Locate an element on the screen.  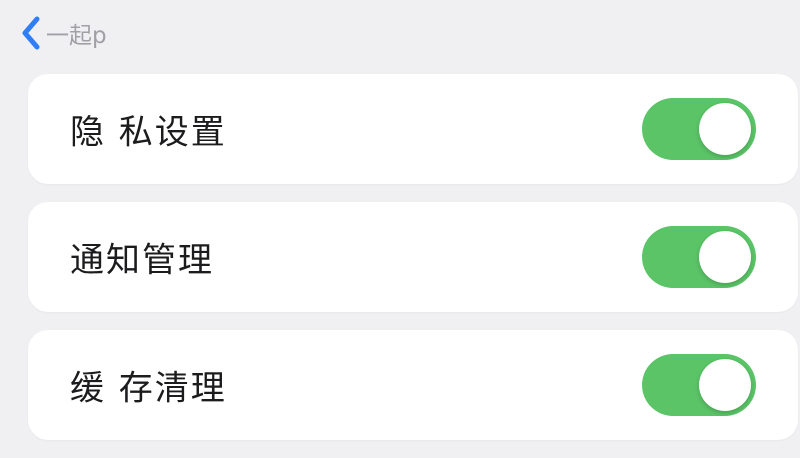
navigation-bar: 一起p is located at coordinates (400, 34).